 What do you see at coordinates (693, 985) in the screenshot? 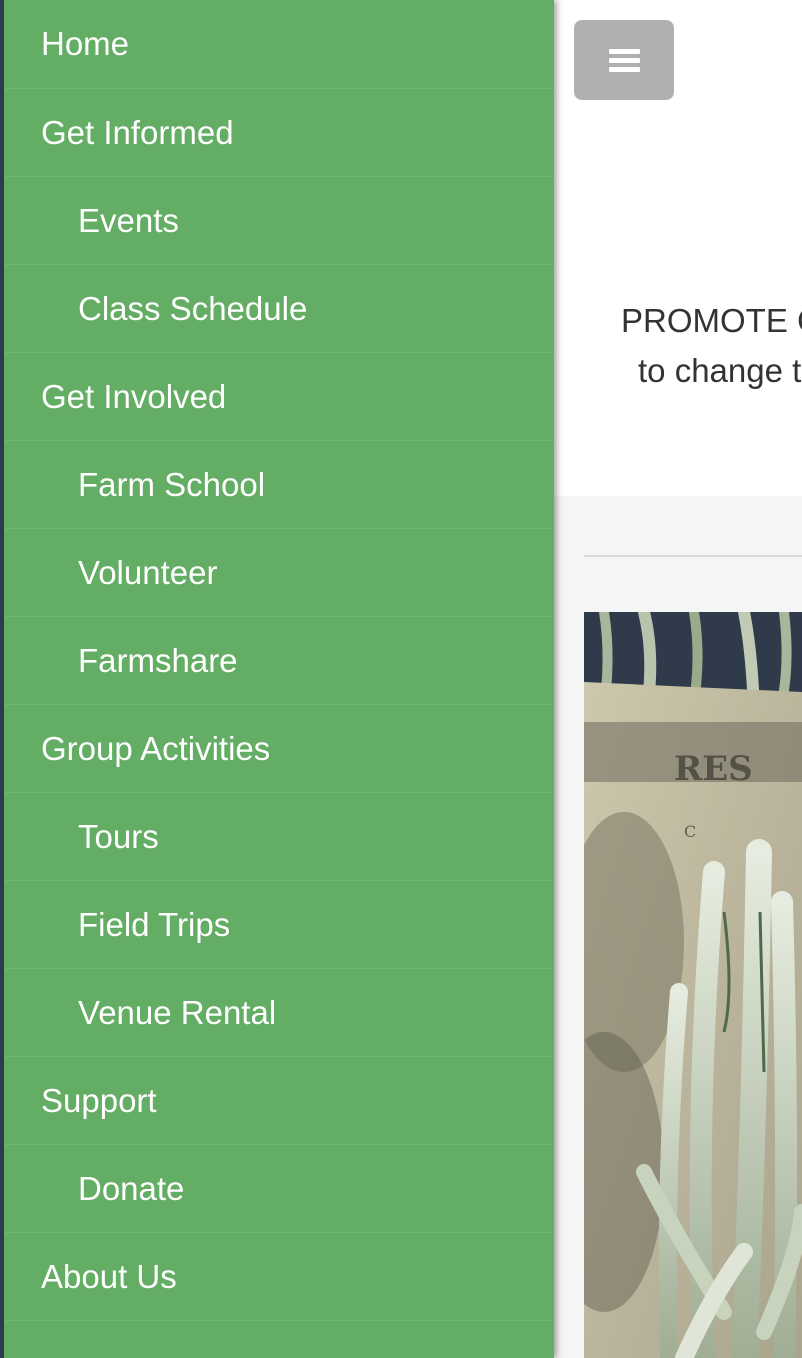
I see `hero-photo: RES C` at bounding box center [693, 985].